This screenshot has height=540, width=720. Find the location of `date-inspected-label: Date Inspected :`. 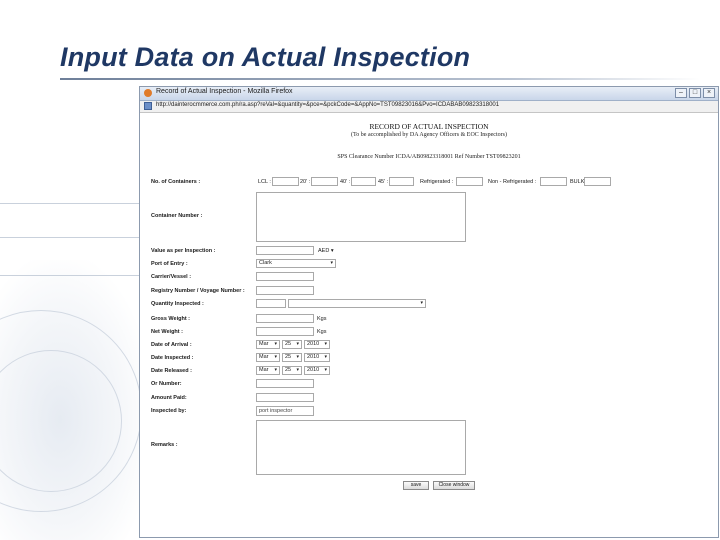

date-inspected-label: Date Inspected : is located at coordinates (172, 358).